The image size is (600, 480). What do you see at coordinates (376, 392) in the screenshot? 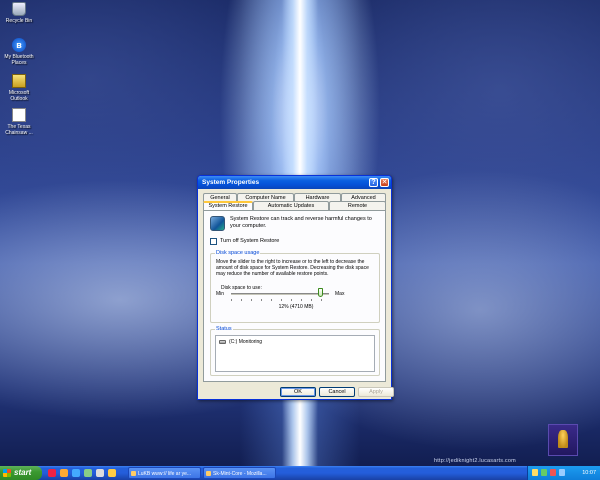
I see `apply-button: Apply` at bounding box center [376, 392].